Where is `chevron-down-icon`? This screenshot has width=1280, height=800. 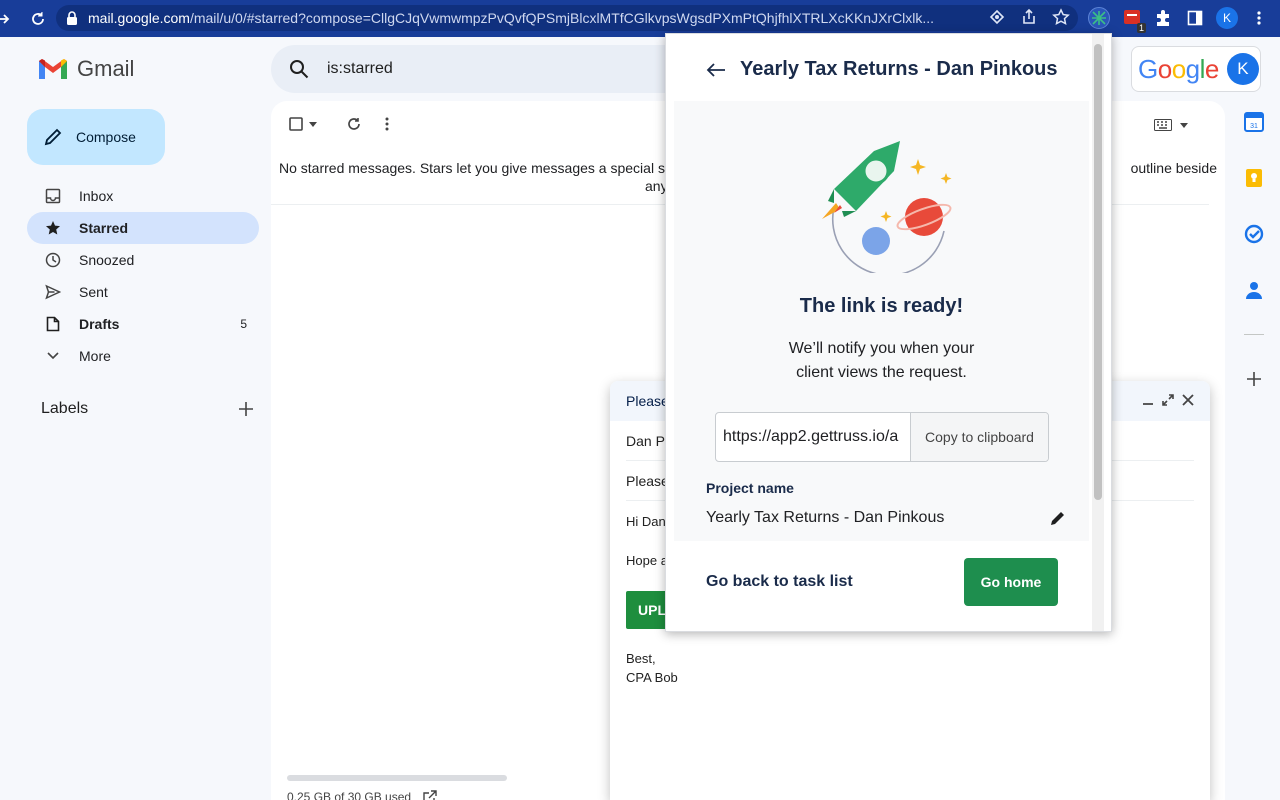 chevron-down-icon is located at coordinates (53, 356).